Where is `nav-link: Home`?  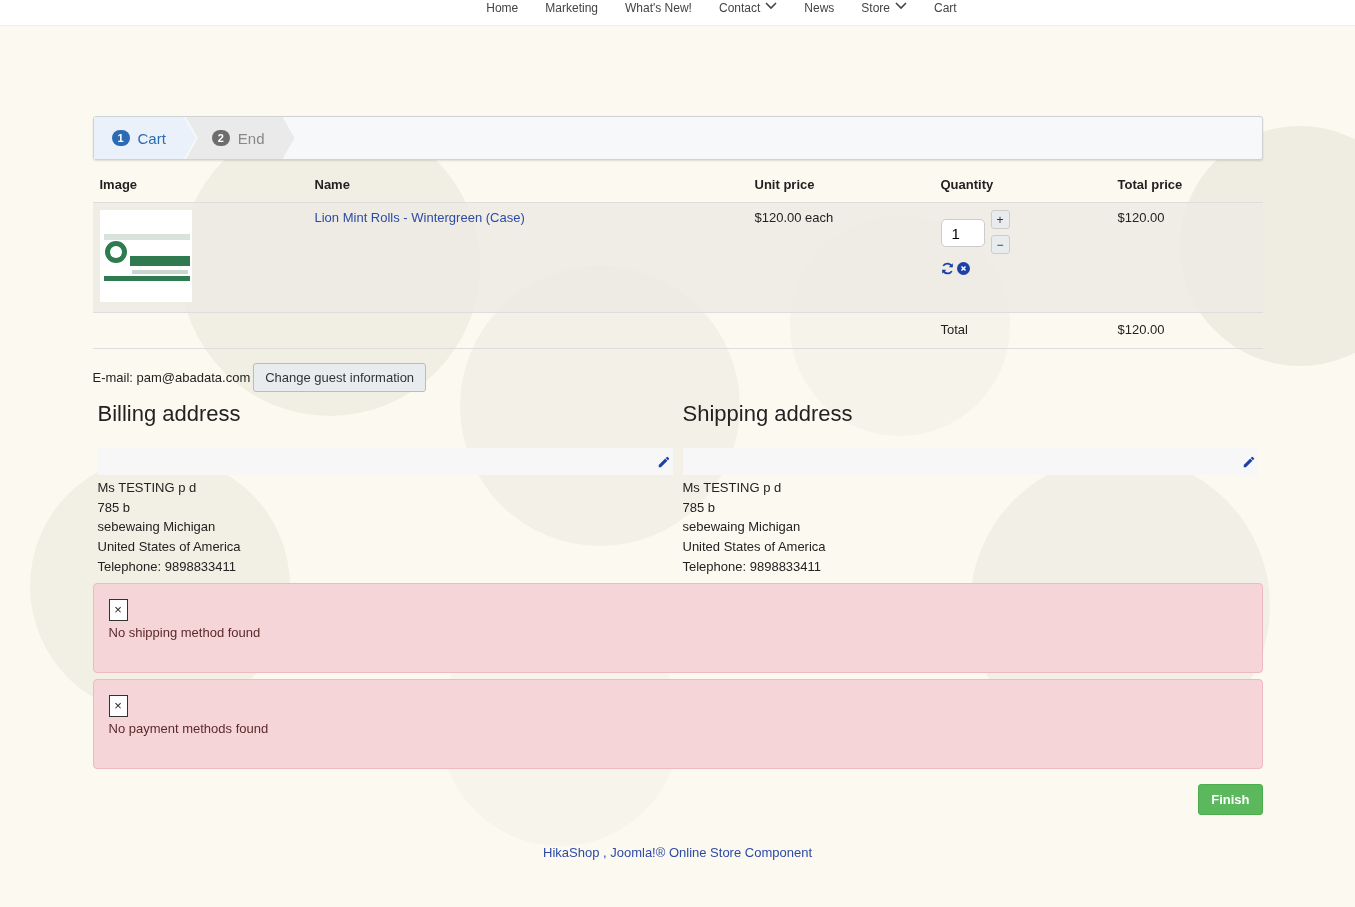 nav-link: Home is located at coordinates (502, 13).